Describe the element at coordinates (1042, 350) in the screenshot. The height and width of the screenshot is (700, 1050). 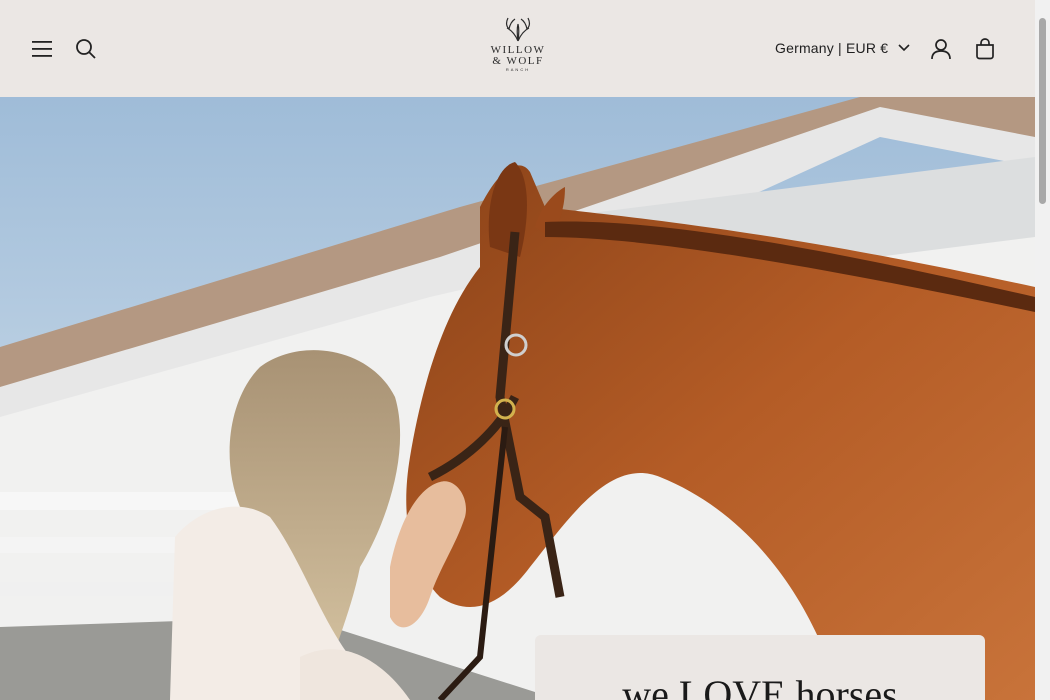
I see `page-scrollbar` at that location.